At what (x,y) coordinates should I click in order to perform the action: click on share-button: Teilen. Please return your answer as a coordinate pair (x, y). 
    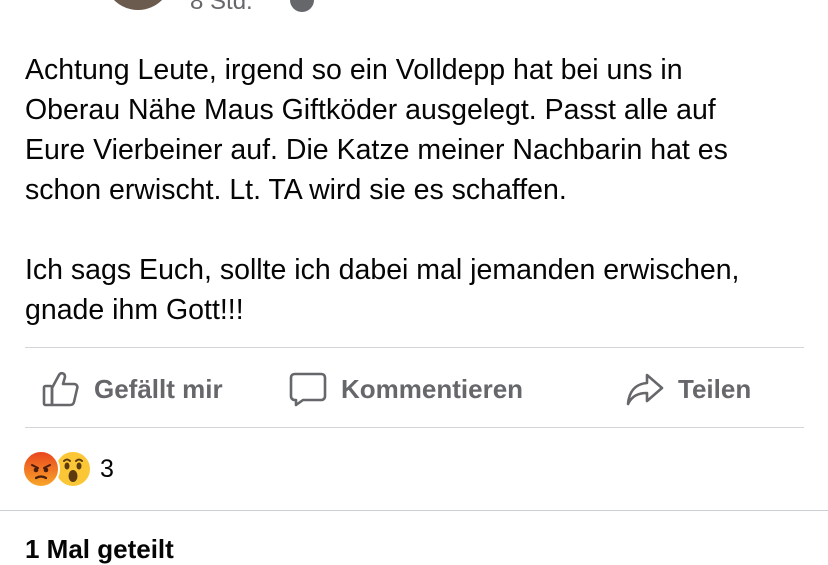
    Looking at the image, I should click on (688, 389).